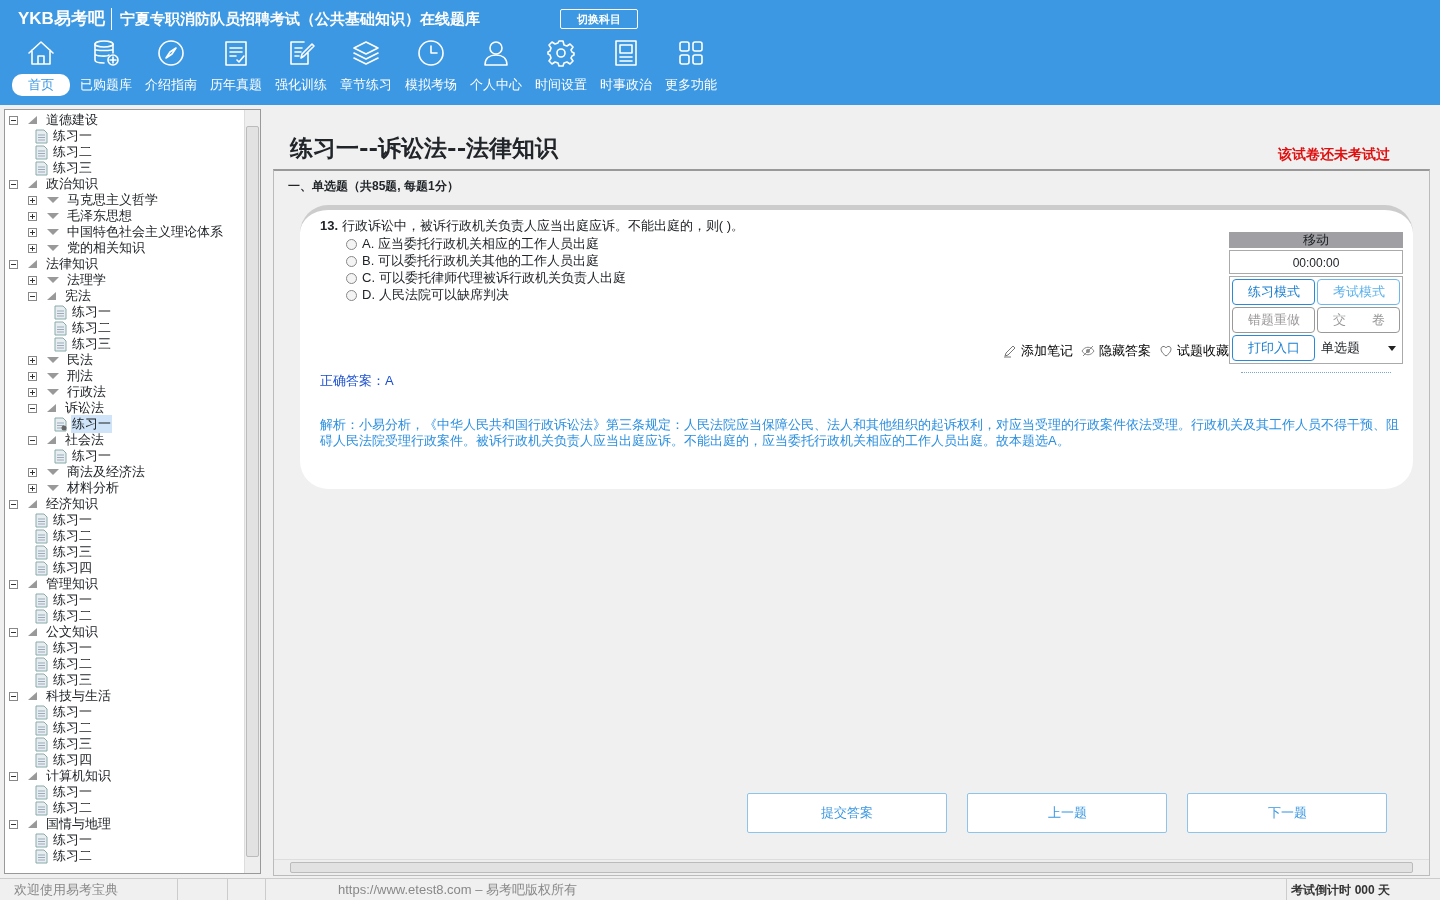 This screenshot has width=1440, height=900. What do you see at coordinates (374, 186) in the screenshot?
I see `section-heading: 一、单选题（共85题, 每题1分）` at bounding box center [374, 186].